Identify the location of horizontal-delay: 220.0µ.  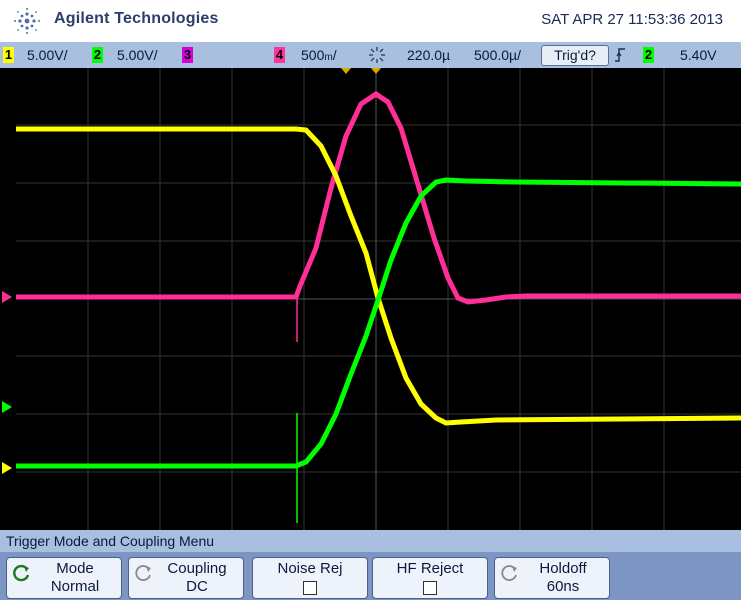
(428, 55).